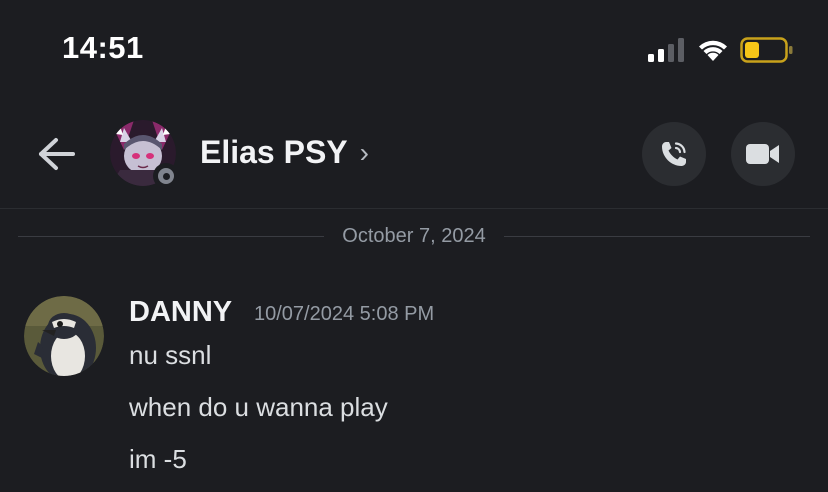 Image resolution: width=828 pixels, height=492 pixels. I want to click on date-divider: October 7, 2024, so click(414, 236).